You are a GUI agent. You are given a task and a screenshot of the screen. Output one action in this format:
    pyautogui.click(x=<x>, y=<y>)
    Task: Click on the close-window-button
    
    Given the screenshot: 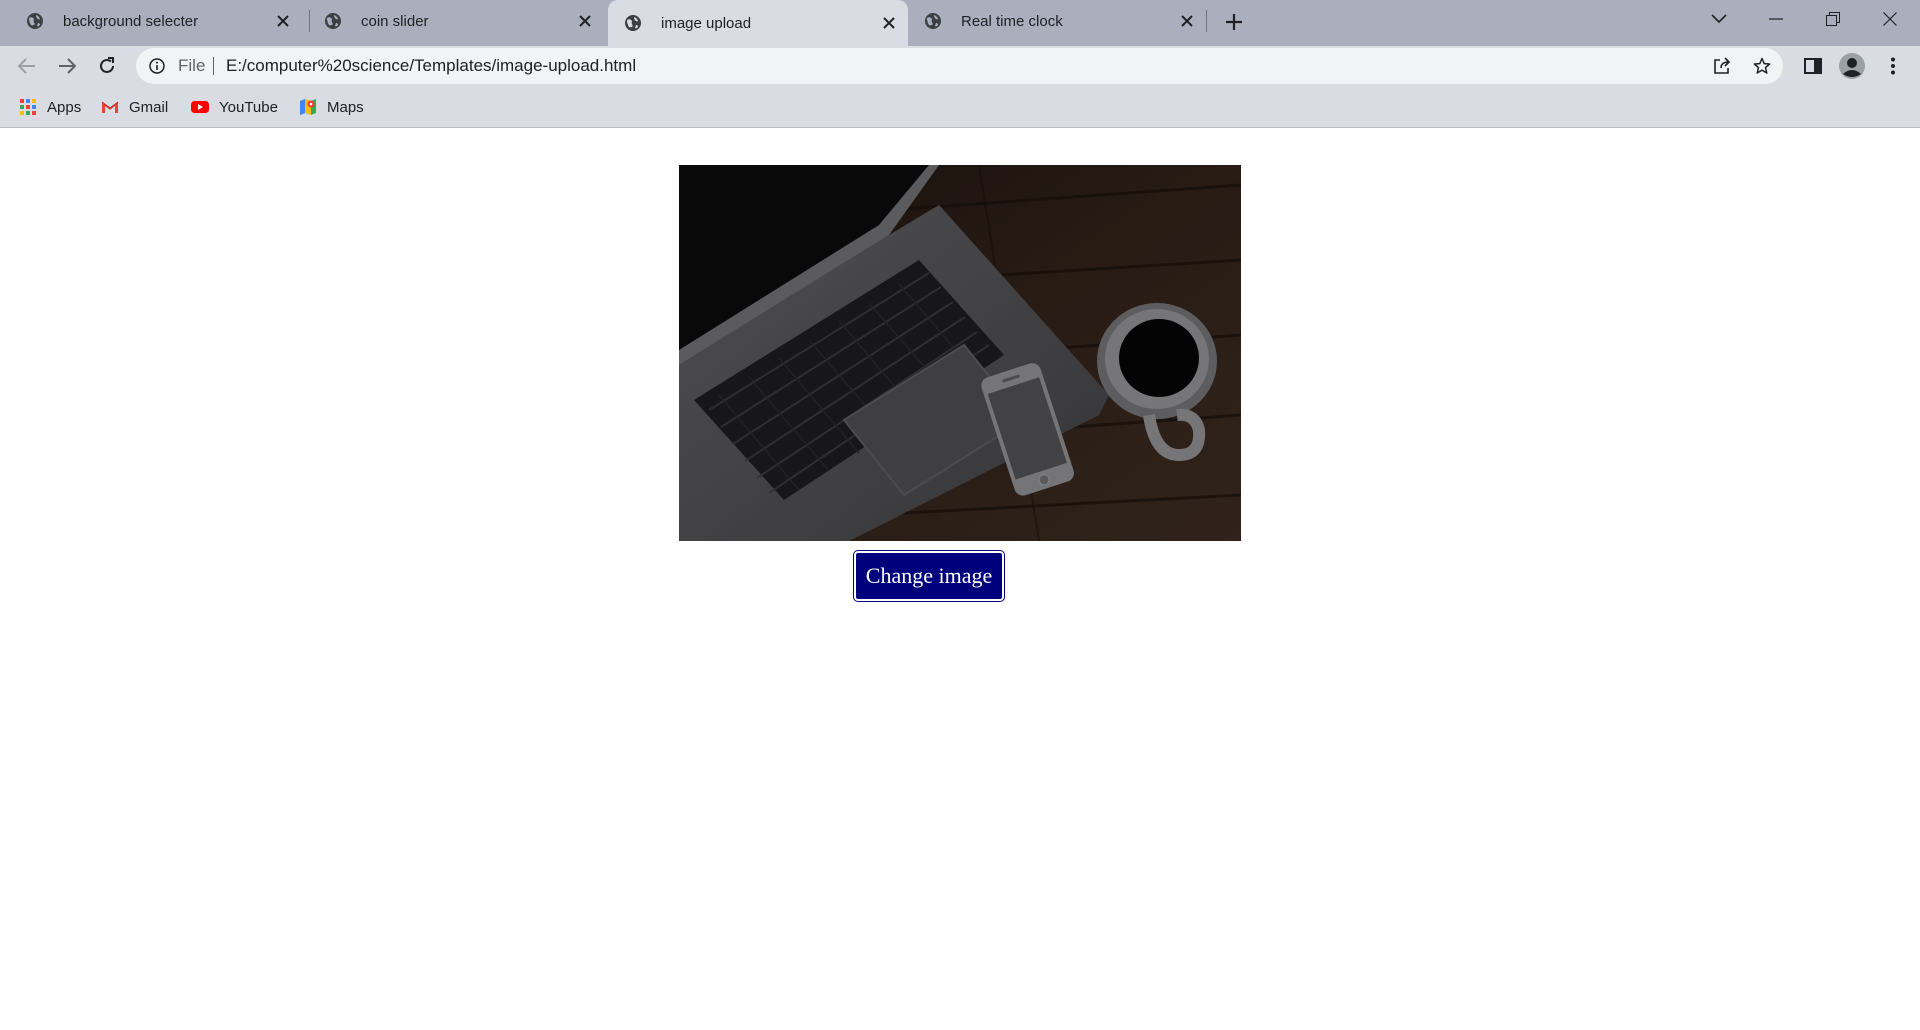 What is the action you would take?
    pyautogui.click(x=1890, y=19)
    